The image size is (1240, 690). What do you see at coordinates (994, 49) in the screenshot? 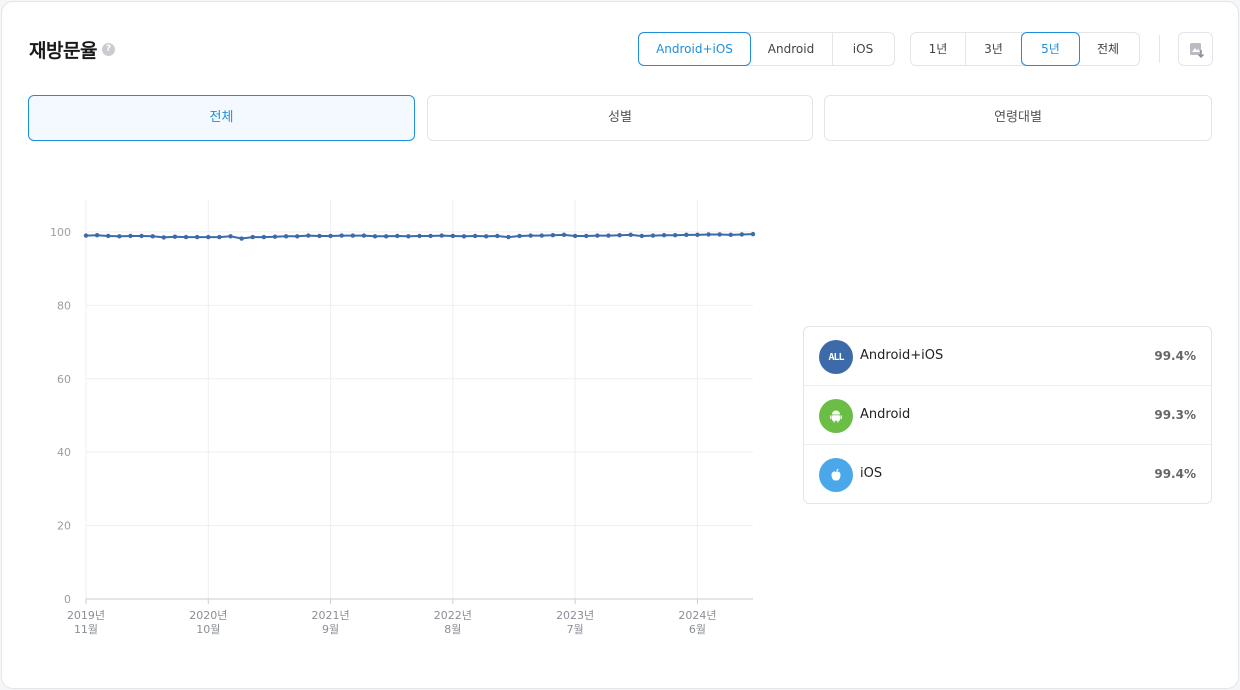
I see `period-option-3y: 3년` at bounding box center [994, 49].